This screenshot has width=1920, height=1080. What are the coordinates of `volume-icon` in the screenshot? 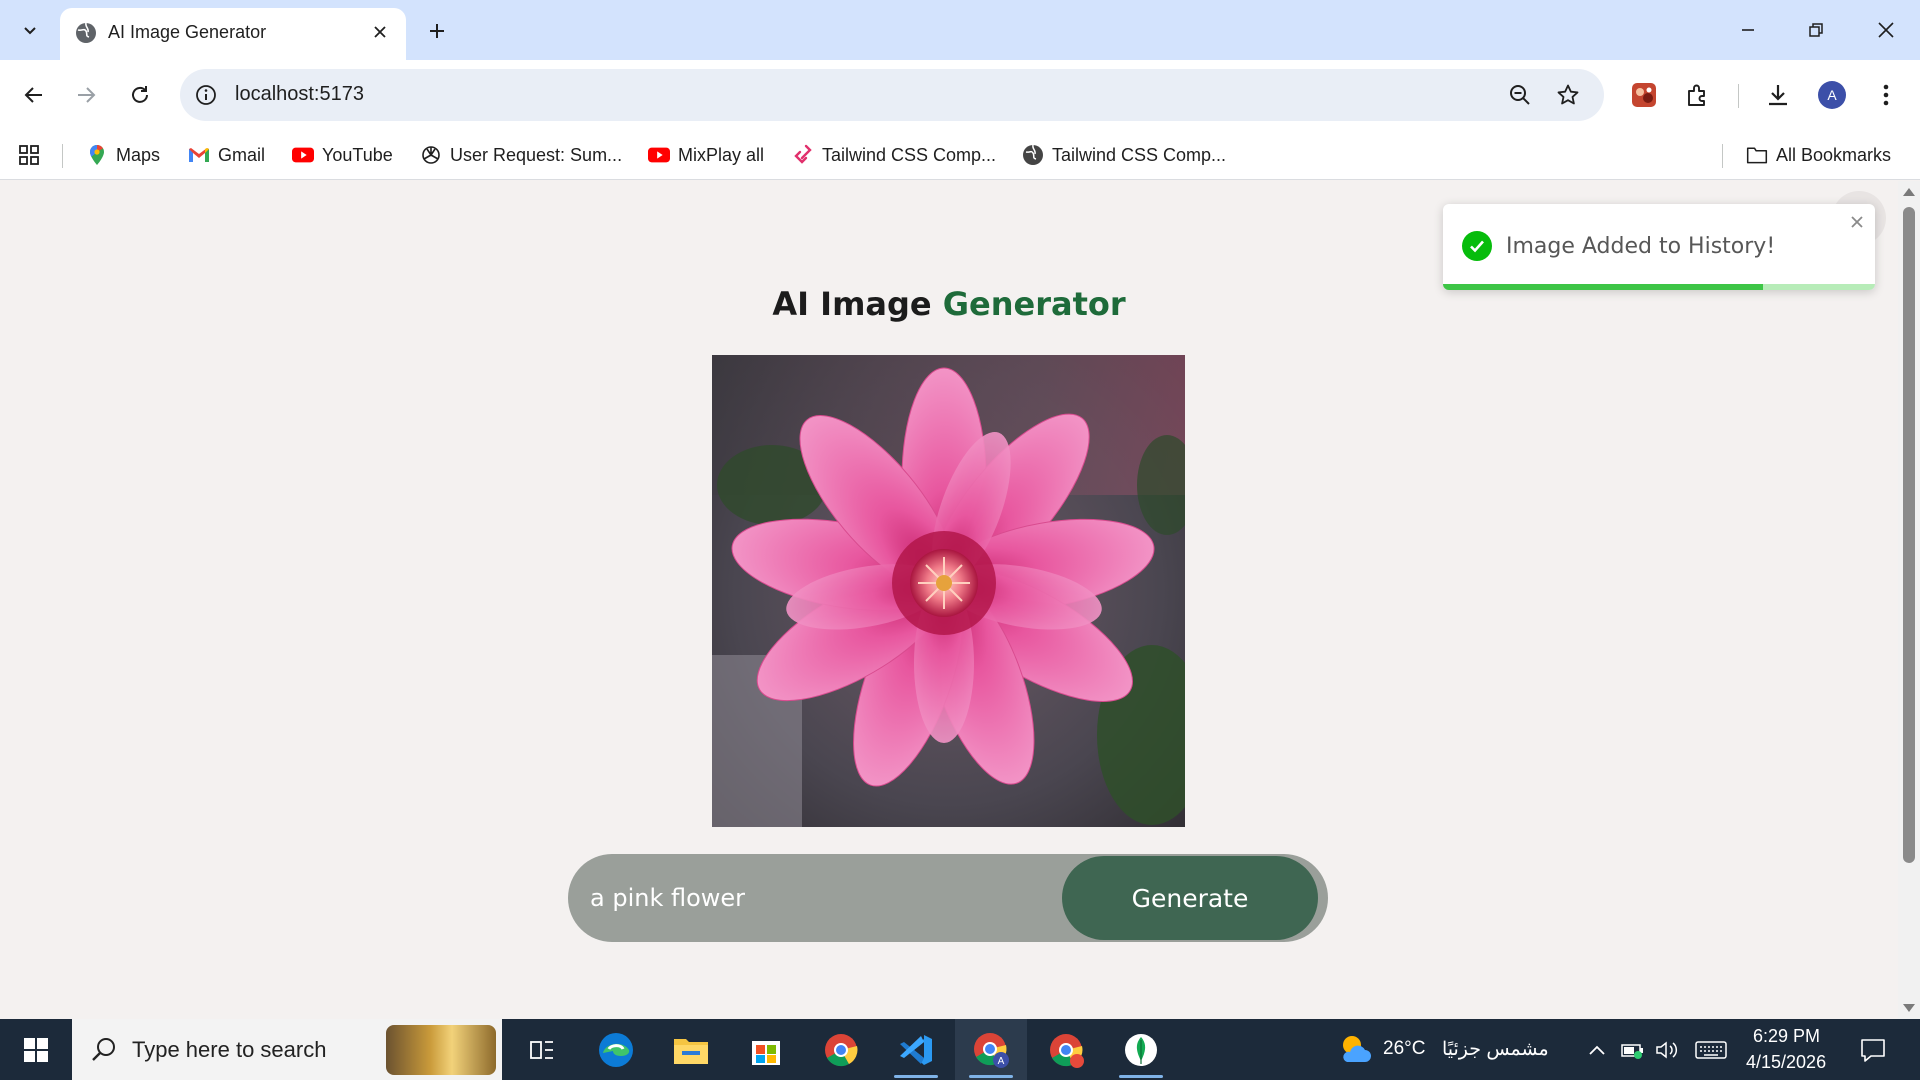 It's located at (1667, 1050).